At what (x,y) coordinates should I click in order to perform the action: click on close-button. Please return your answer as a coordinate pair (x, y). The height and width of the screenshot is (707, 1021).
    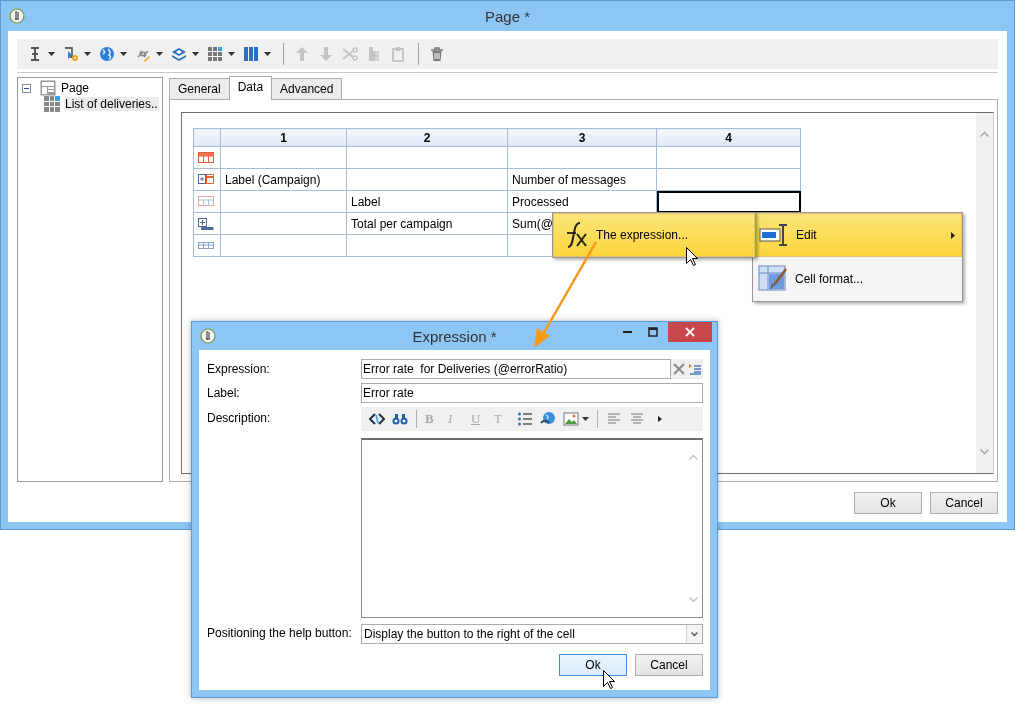
    Looking at the image, I should click on (690, 332).